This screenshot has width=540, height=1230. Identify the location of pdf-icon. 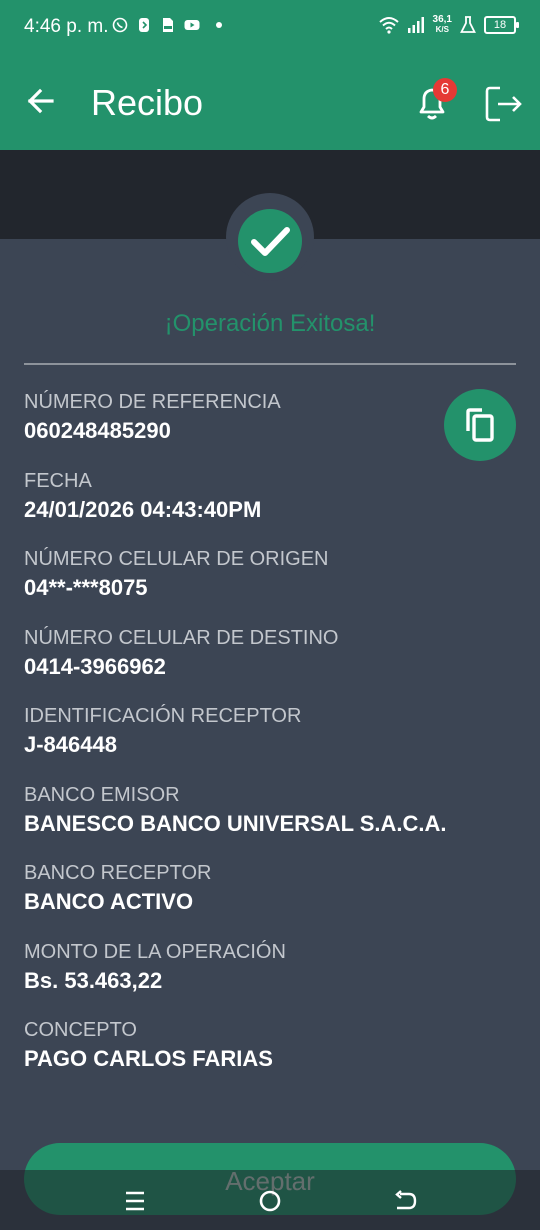
(168, 25).